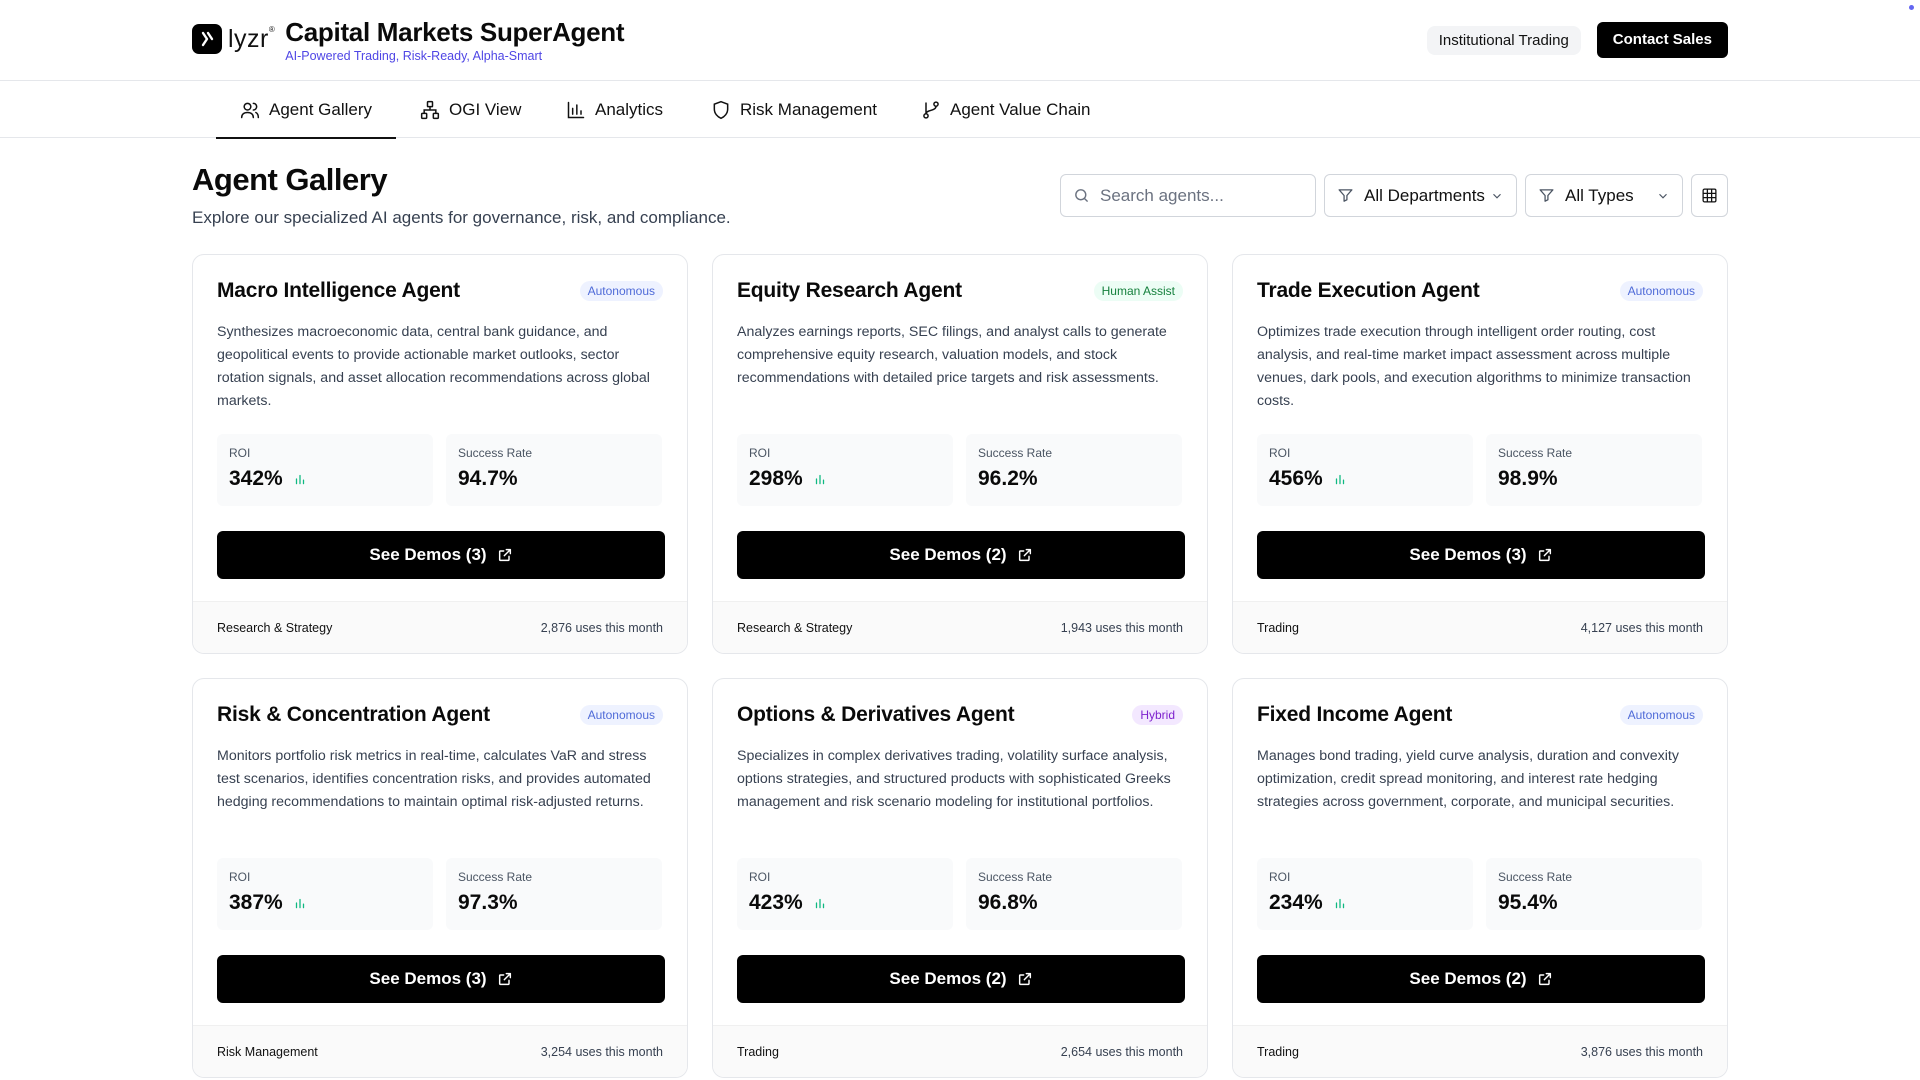 Image resolution: width=1920 pixels, height=1080 pixels. I want to click on roi-value: 387%, so click(256, 902).